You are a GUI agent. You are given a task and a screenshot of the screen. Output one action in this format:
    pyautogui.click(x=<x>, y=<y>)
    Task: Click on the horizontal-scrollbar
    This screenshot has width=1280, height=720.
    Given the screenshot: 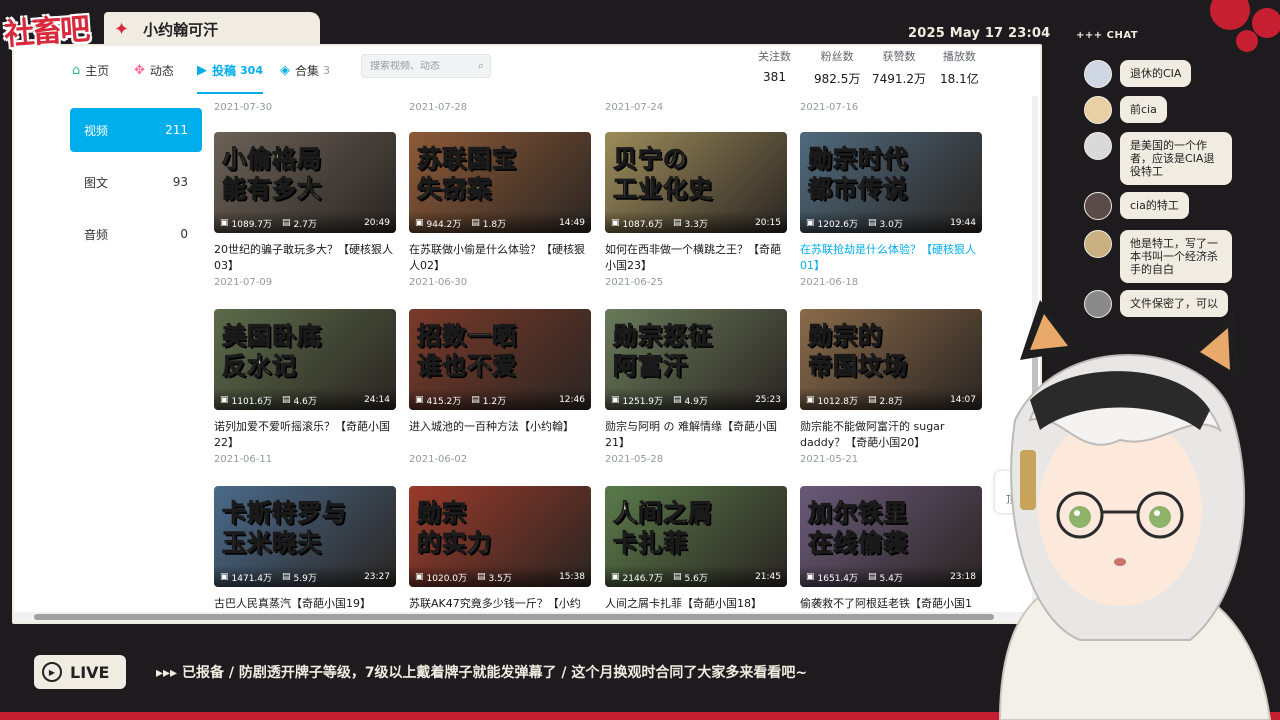 What is the action you would take?
    pyautogui.click(x=527, y=617)
    